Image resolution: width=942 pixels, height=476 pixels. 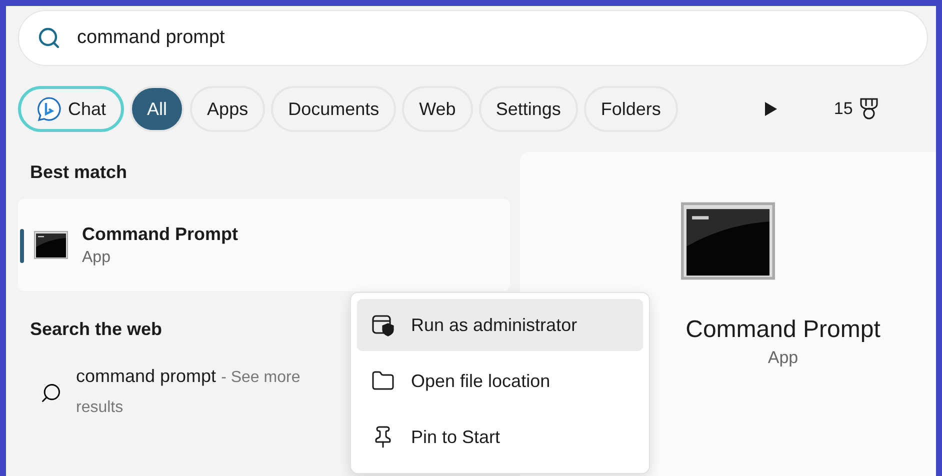 What do you see at coordinates (383, 325) in the screenshot?
I see `shield-window-icon` at bounding box center [383, 325].